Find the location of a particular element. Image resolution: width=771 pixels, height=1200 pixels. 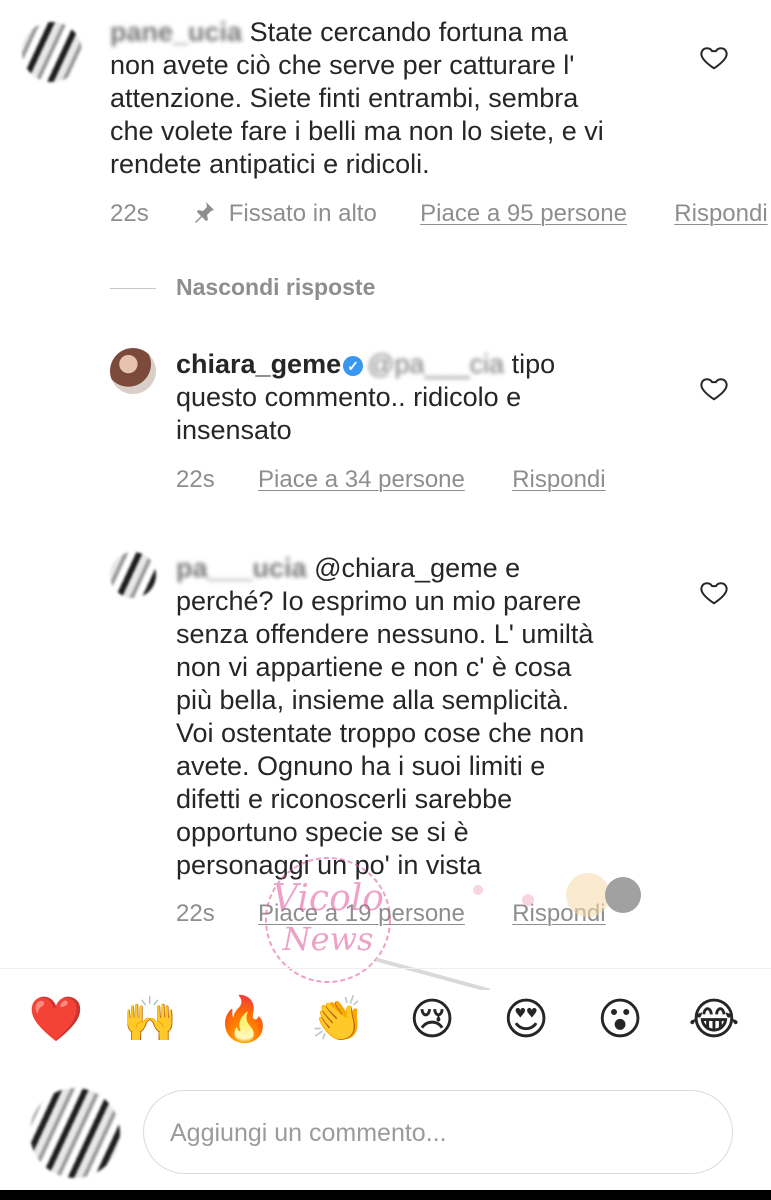

reply-mention: @chiara_geme is located at coordinates (406, 568).